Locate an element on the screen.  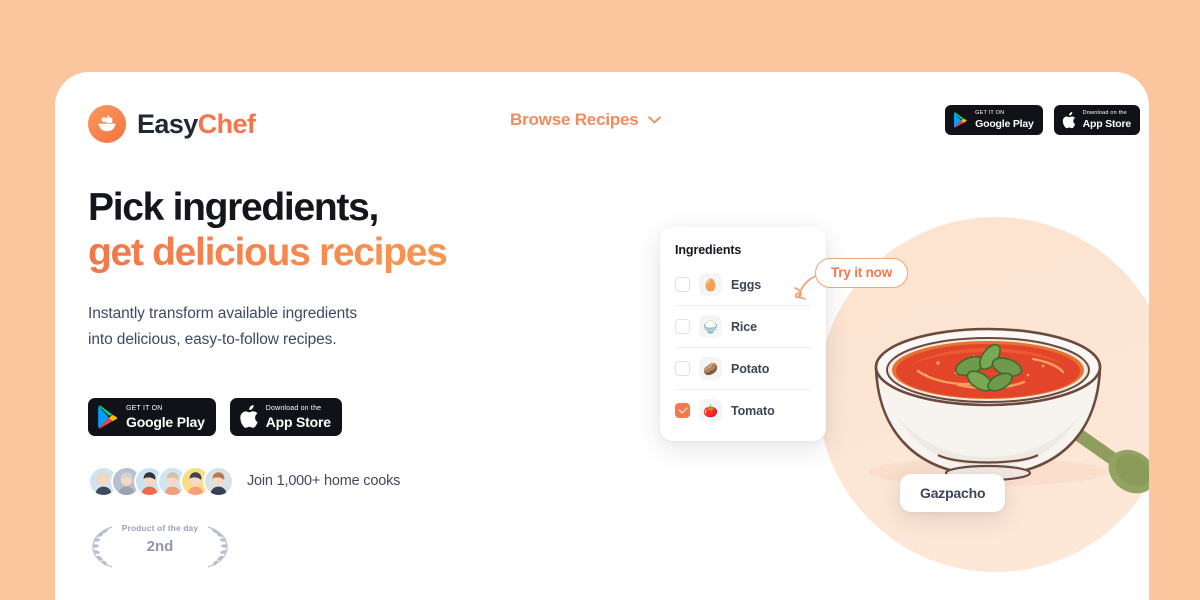
header-app-store-text: Download on the App Store is located at coordinates (1107, 120).